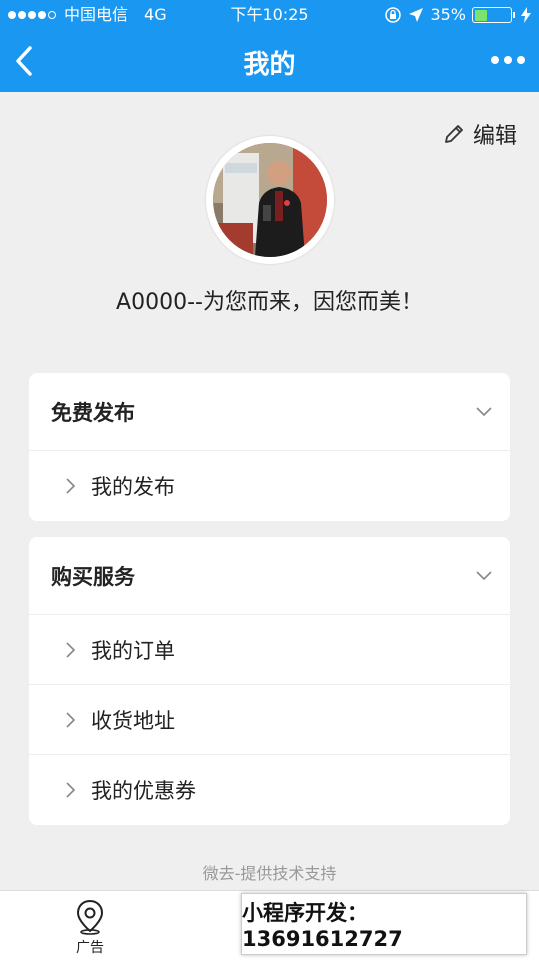 This screenshot has height=960, width=539. Describe the element at coordinates (269, 486) in the screenshot. I see `menu-item-my-posts: 我的发布` at that location.